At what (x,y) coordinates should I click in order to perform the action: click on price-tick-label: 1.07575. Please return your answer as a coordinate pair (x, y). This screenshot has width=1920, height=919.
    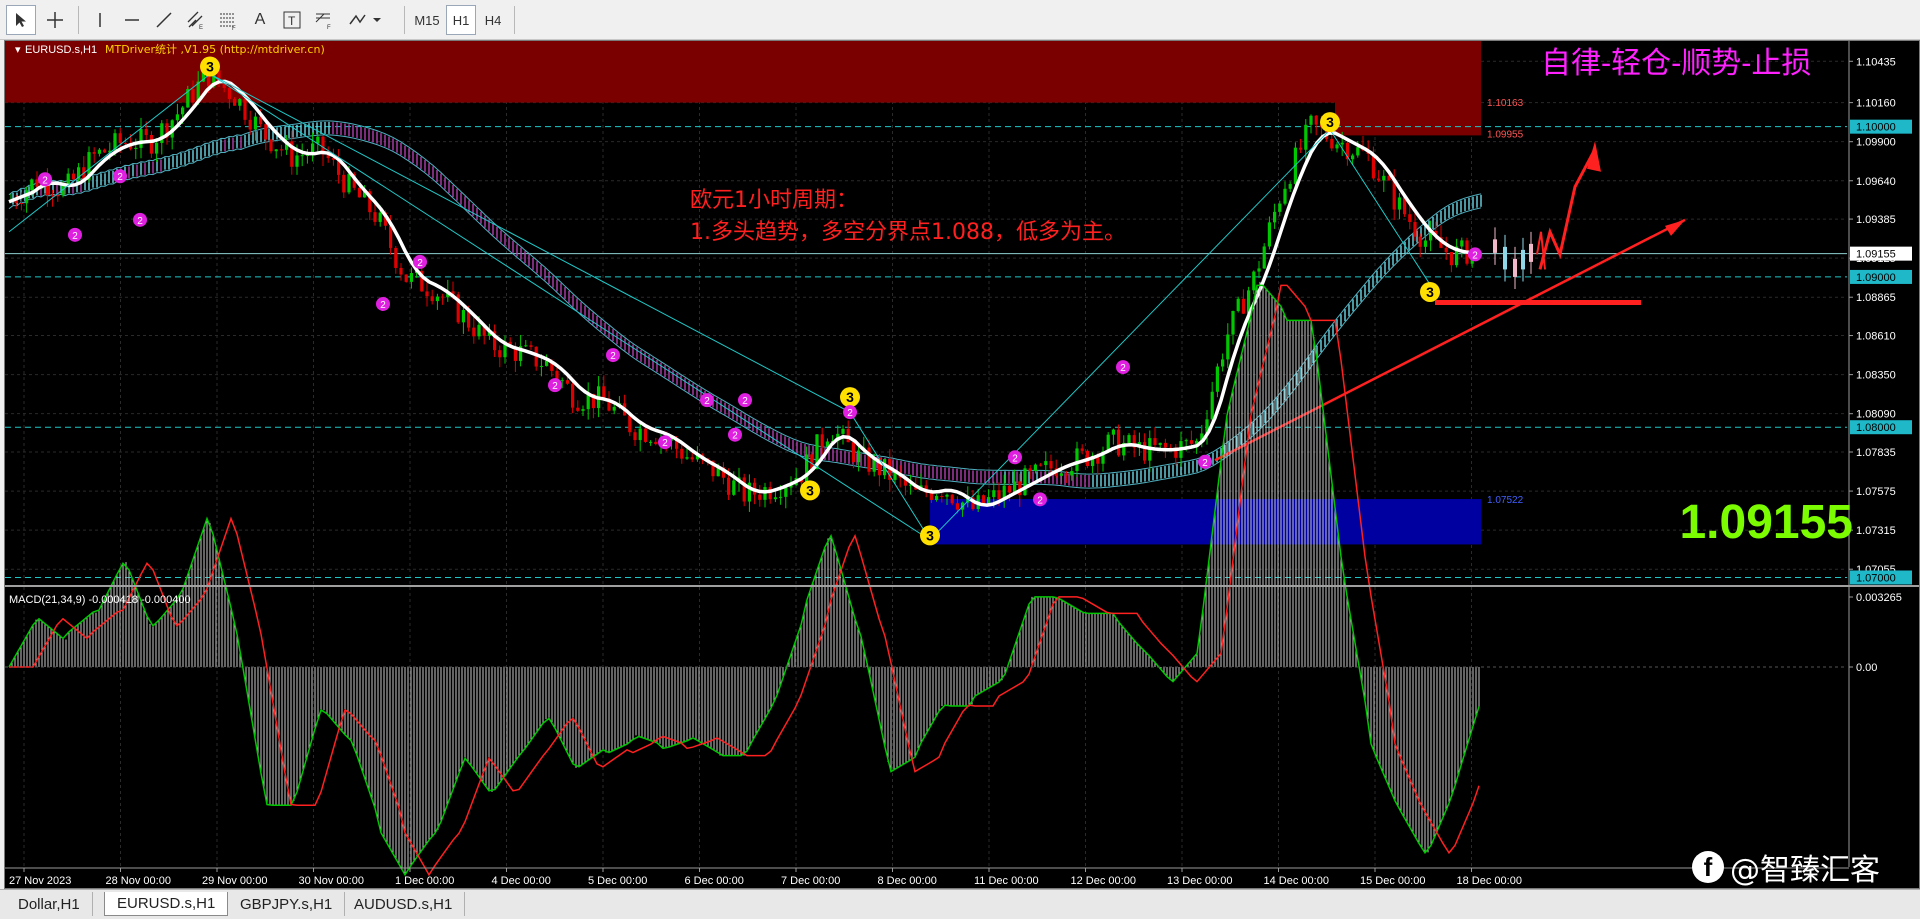
    Looking at the image, I should click on (1876, 492).